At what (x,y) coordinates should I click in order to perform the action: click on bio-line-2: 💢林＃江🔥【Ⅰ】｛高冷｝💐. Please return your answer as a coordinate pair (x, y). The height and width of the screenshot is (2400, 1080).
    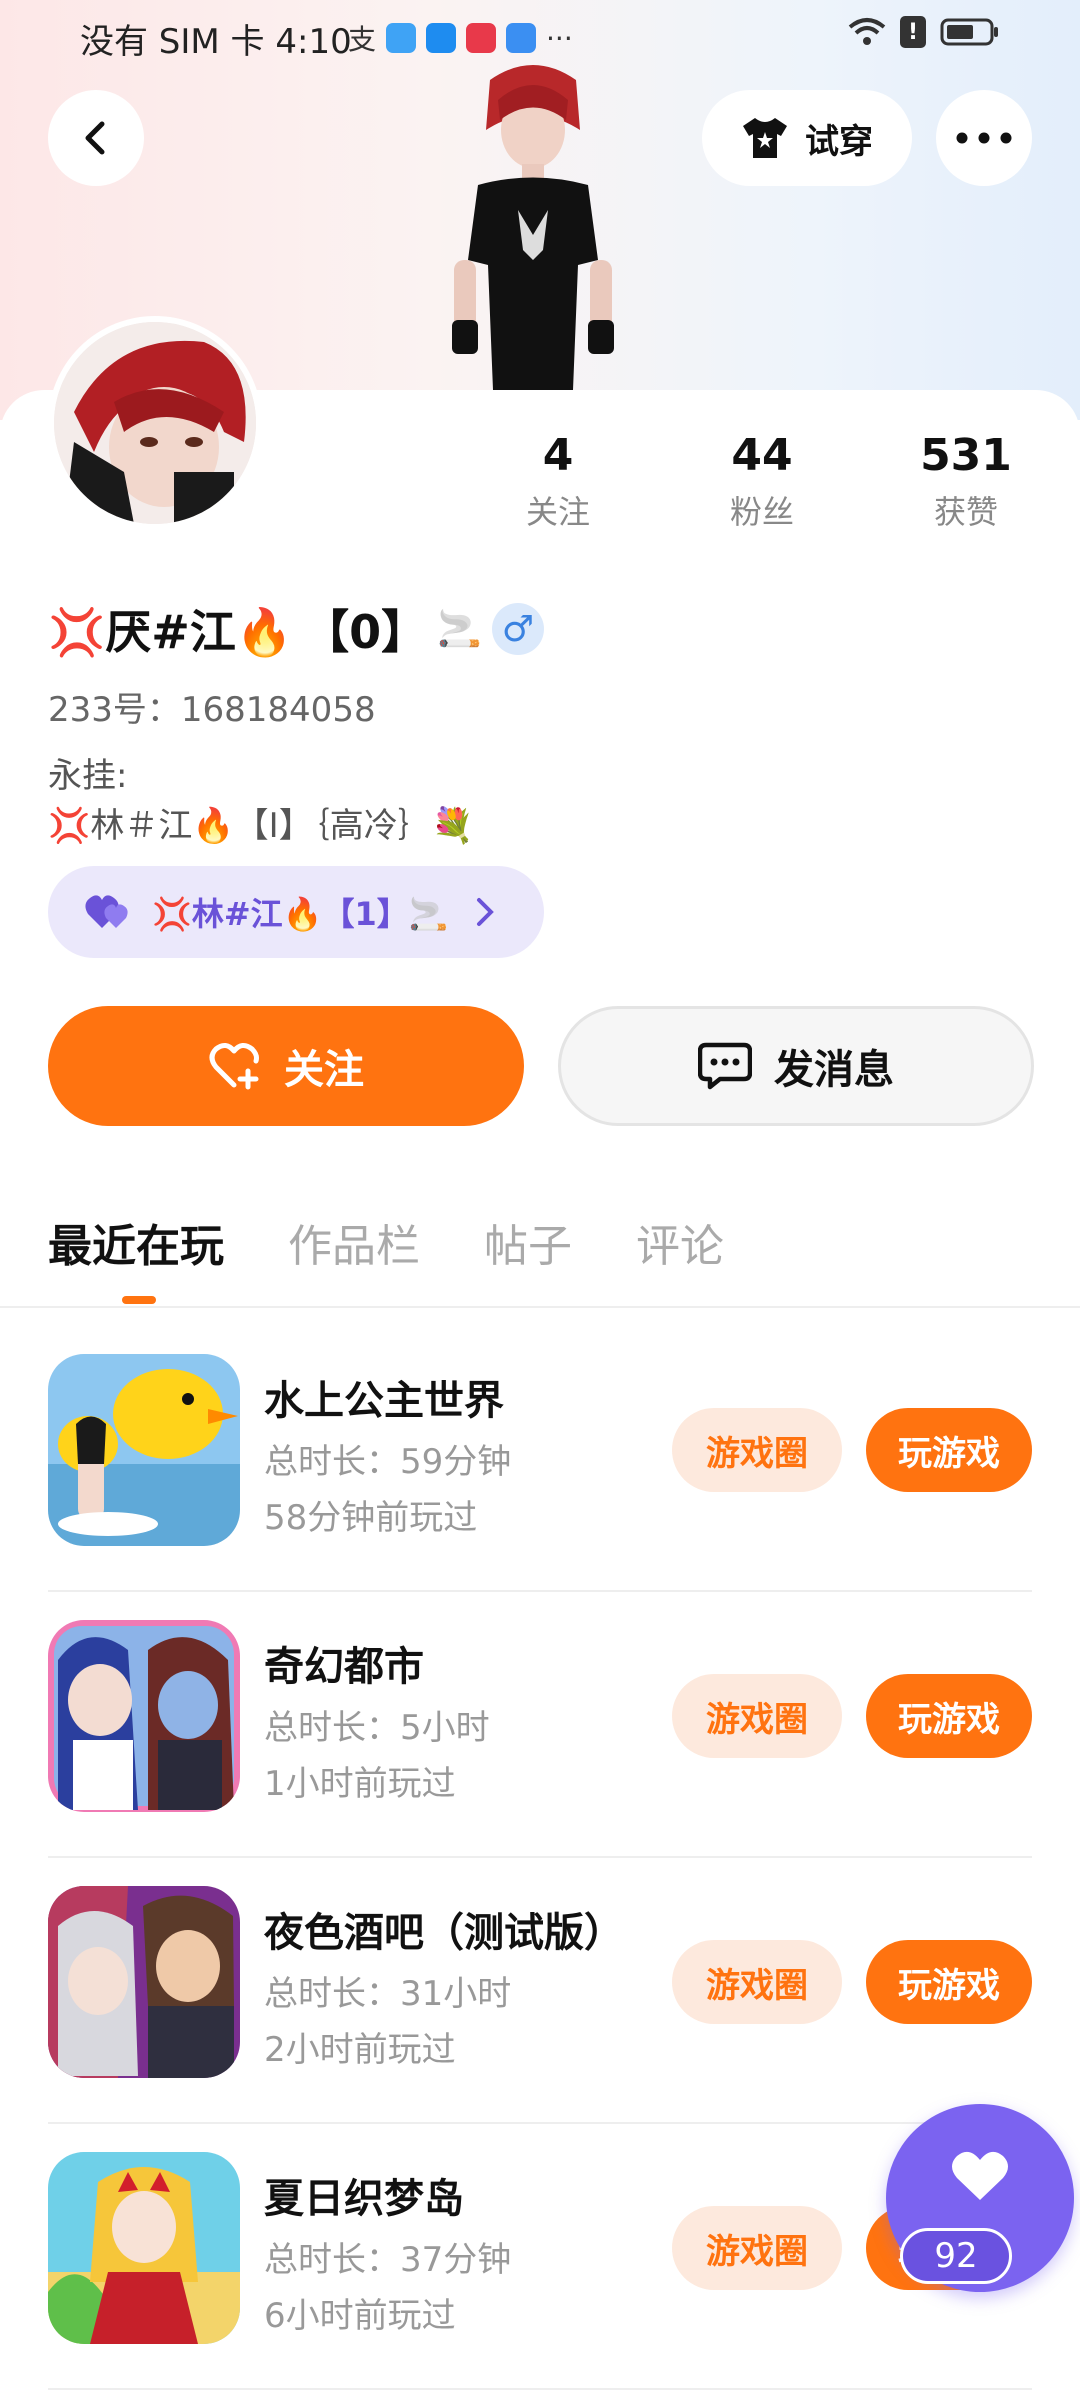
    Looking at the image, I should click on (261, 826).